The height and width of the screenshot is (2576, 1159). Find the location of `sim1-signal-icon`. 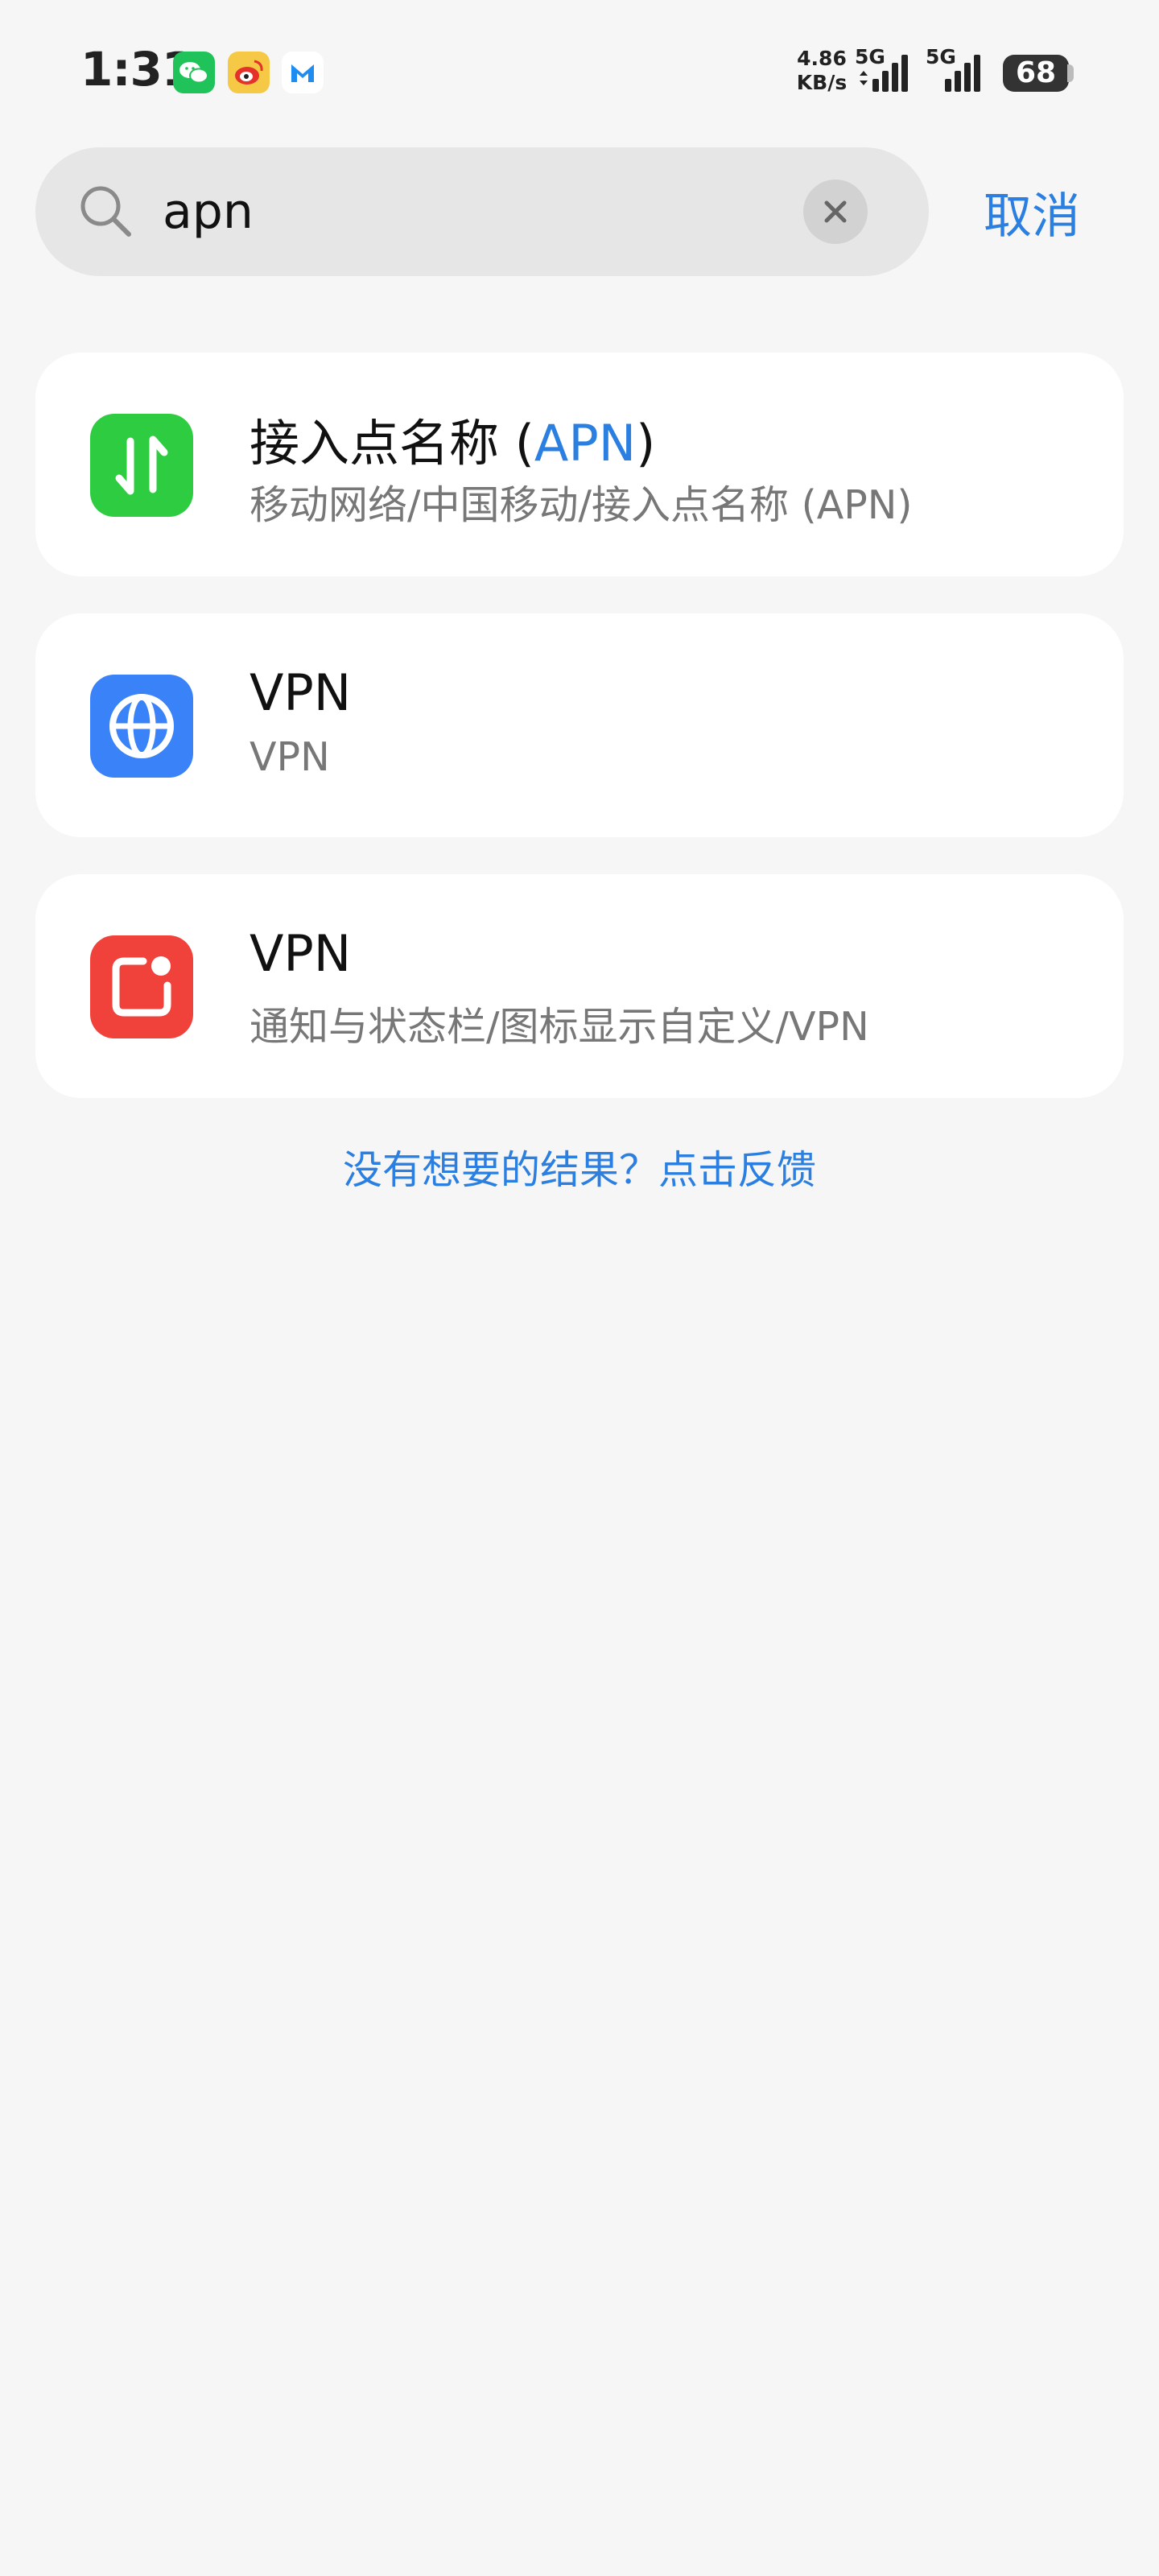

sim1-signal-icon is located at coordinates (884, 72).